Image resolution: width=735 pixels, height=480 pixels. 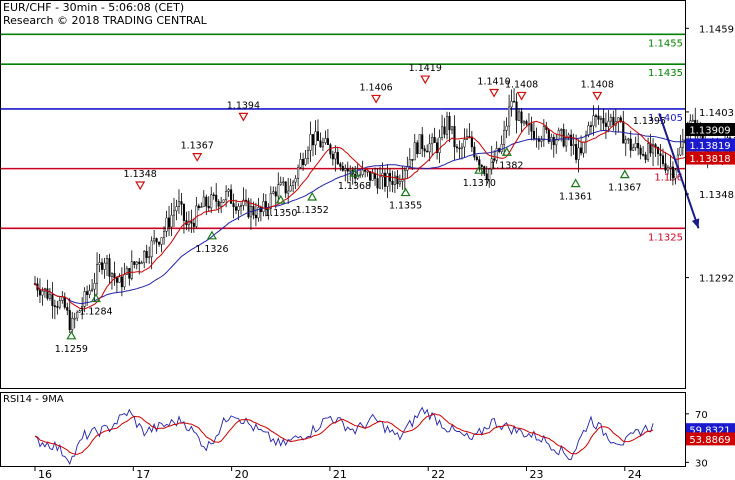 What do you see at coordinates (33, 399) in the screenshot?
I see `rsi-title: RSI14 - 9MA` at bounding box center [33, 399].